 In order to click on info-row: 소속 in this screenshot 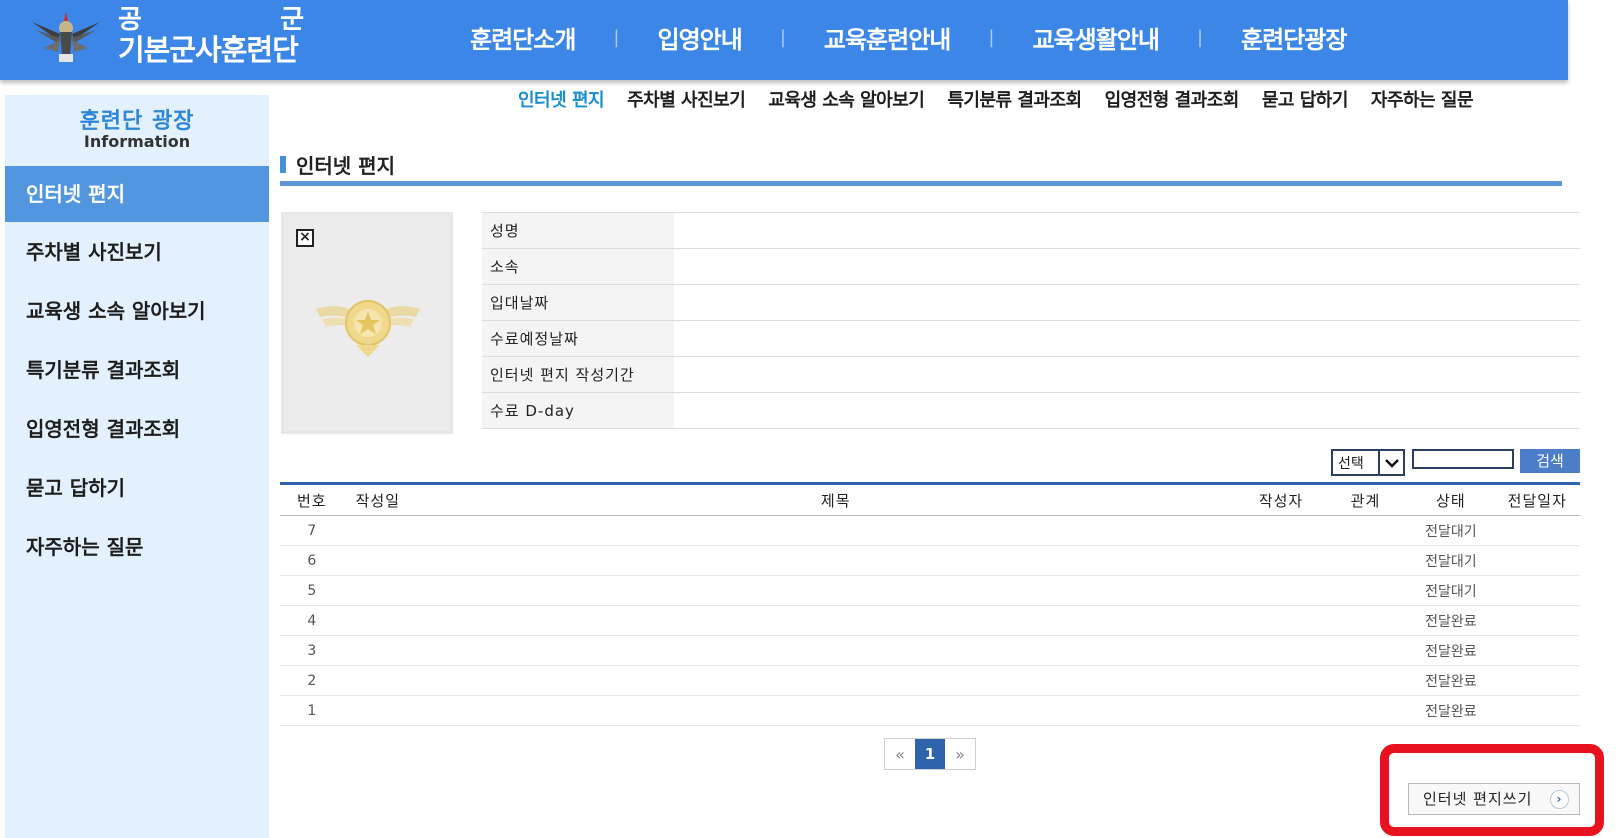, I will do `click(1031, 266)`.